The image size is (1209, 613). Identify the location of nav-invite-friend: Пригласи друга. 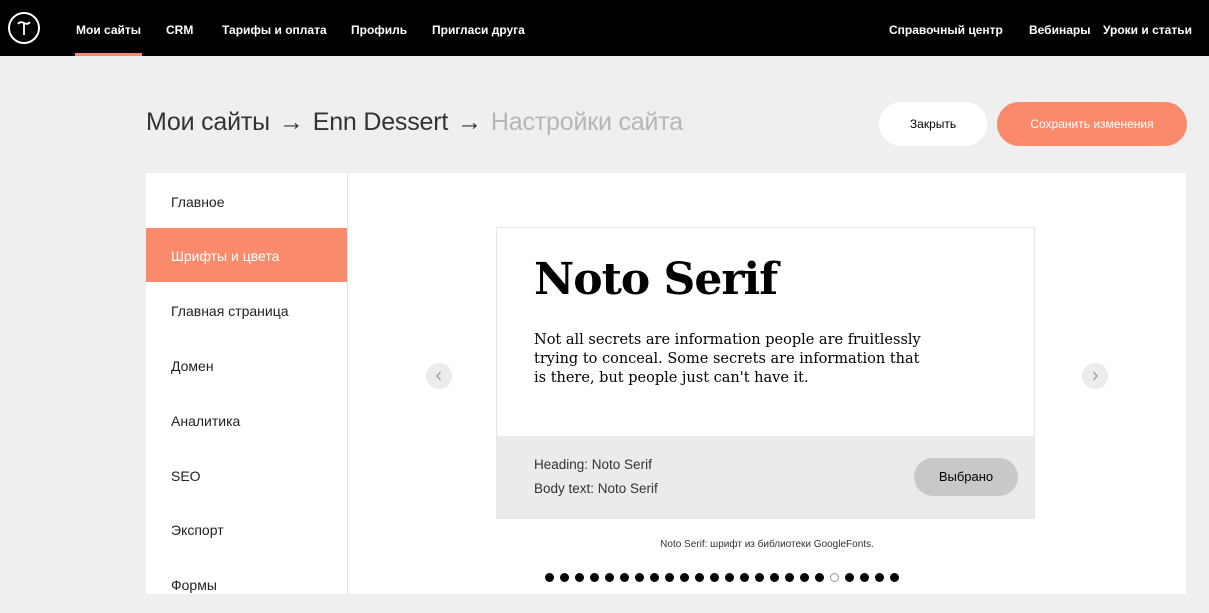
(478, 28).